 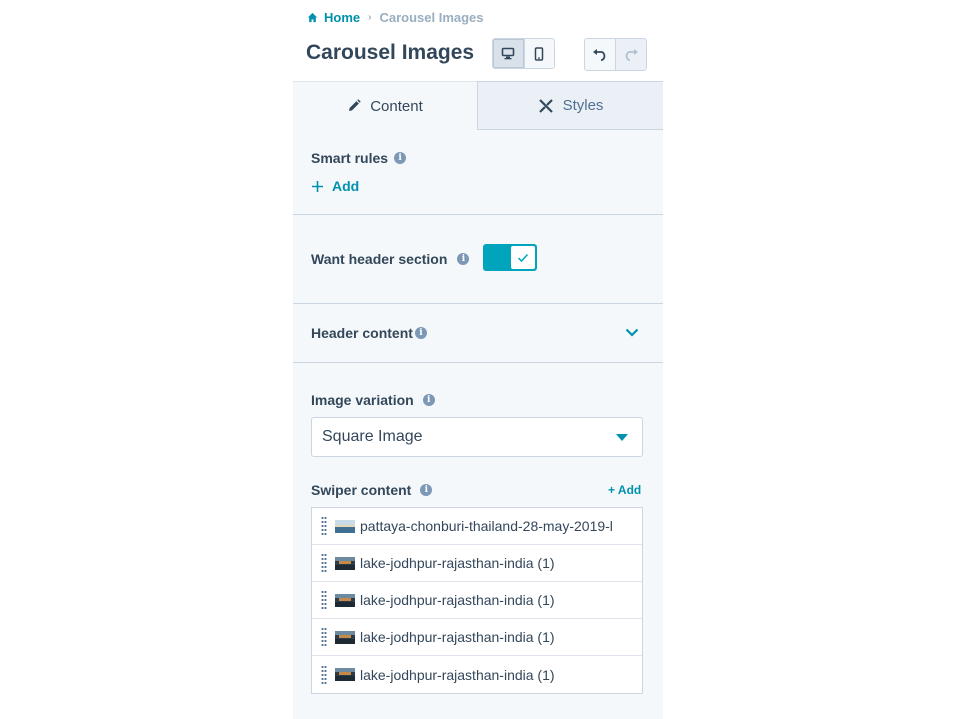 I want to click on header-content-text: Header content, so click(x=362, y=333).